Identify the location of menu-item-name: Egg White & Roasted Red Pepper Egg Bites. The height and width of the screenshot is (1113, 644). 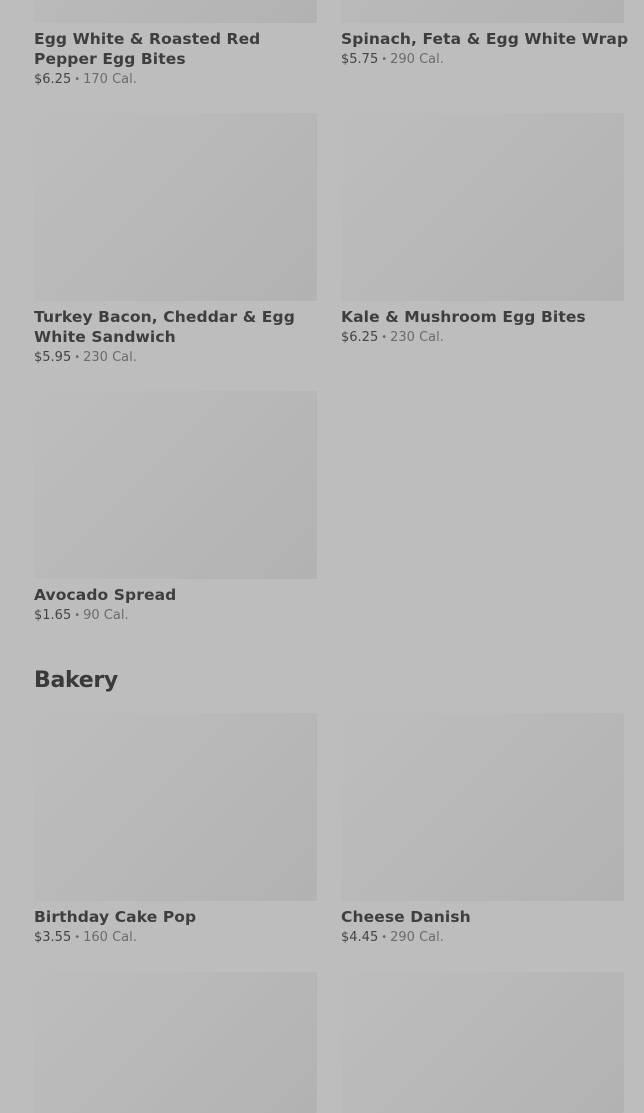
(179, 49).